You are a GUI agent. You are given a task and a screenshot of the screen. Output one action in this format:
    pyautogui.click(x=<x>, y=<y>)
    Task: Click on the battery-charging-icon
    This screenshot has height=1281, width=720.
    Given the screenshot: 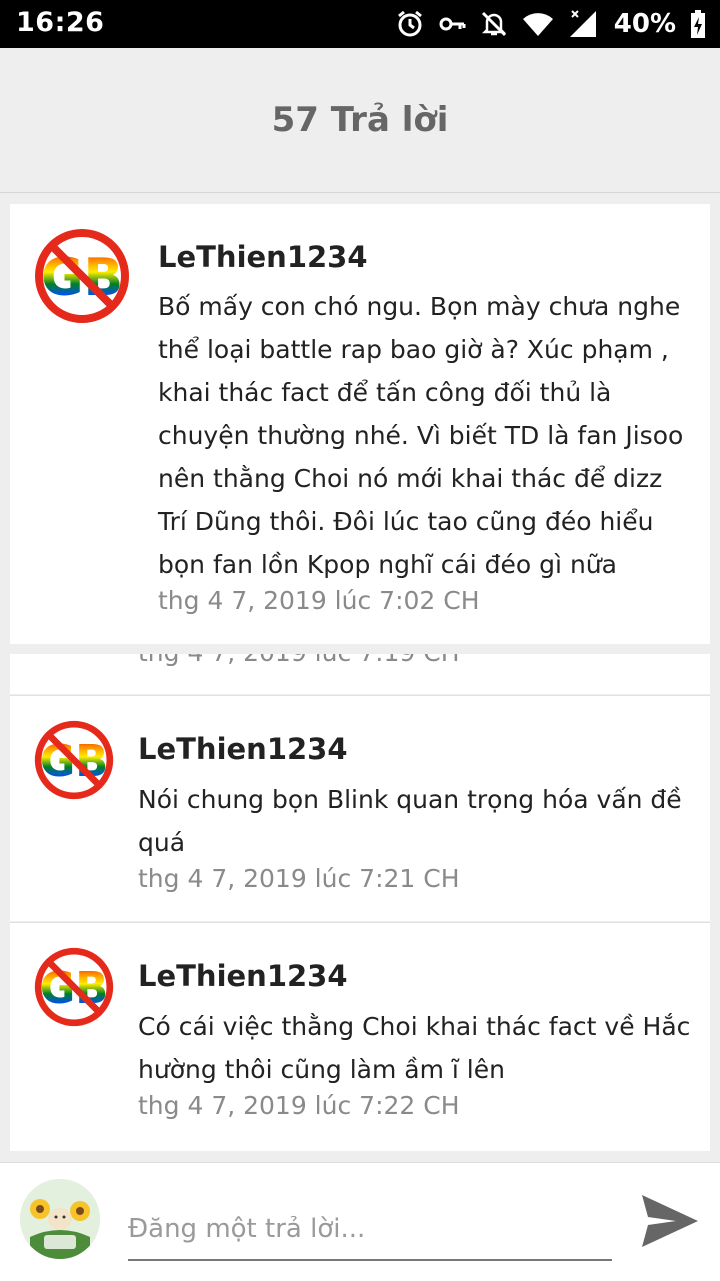 What is the action you would take?
    pyautogui.click(x=698, y=24)
    